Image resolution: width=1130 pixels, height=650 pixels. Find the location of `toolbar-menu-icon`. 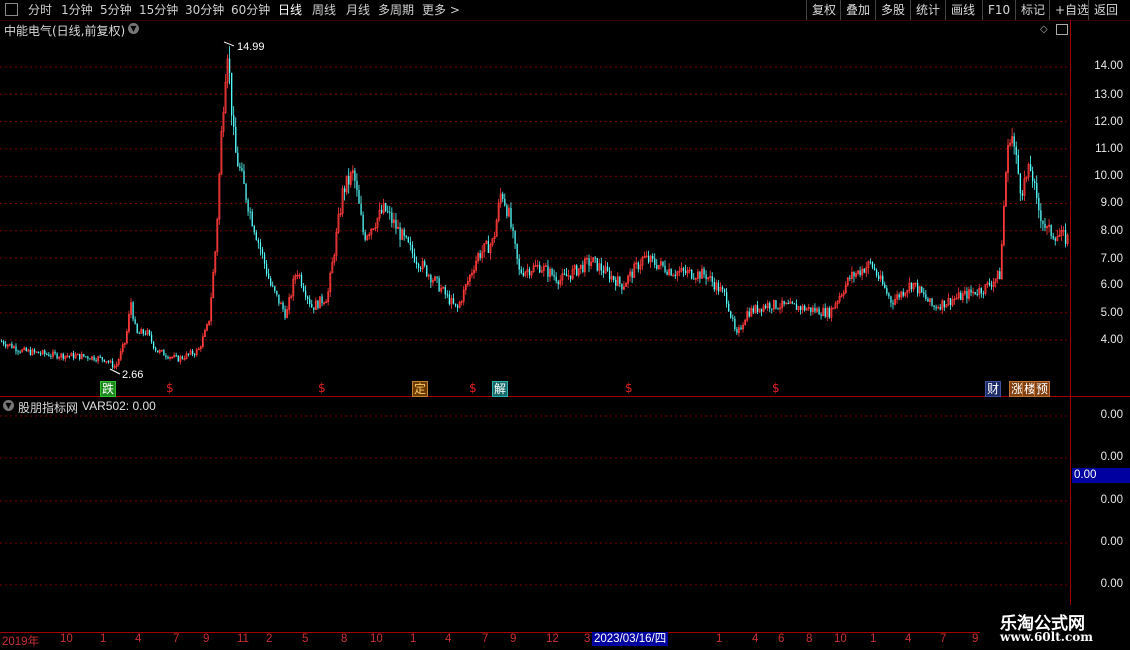

toolbar-menu-icon is located at coordinates (11, 9).